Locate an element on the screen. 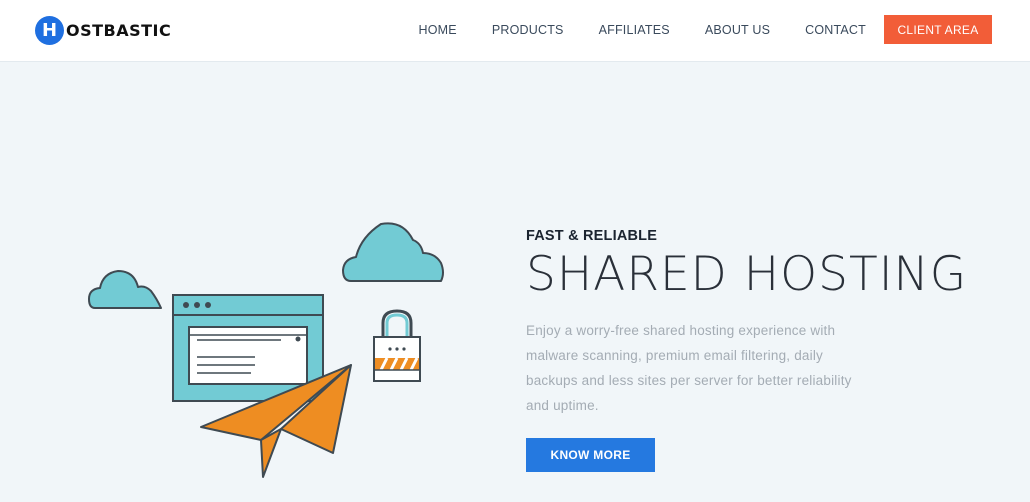 This screenshot has height=502, width=1030. hero-title: SHARED HOSTING is located at coordinates (747, 274).